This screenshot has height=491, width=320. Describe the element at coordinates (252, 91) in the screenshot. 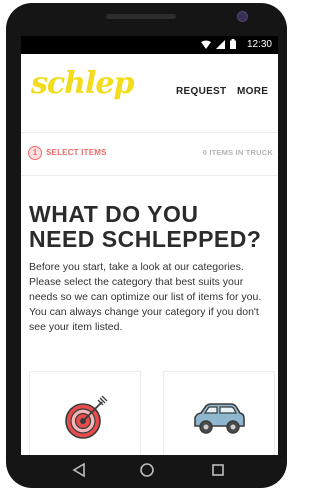

I see `nav-more-link: MORE` at that location.